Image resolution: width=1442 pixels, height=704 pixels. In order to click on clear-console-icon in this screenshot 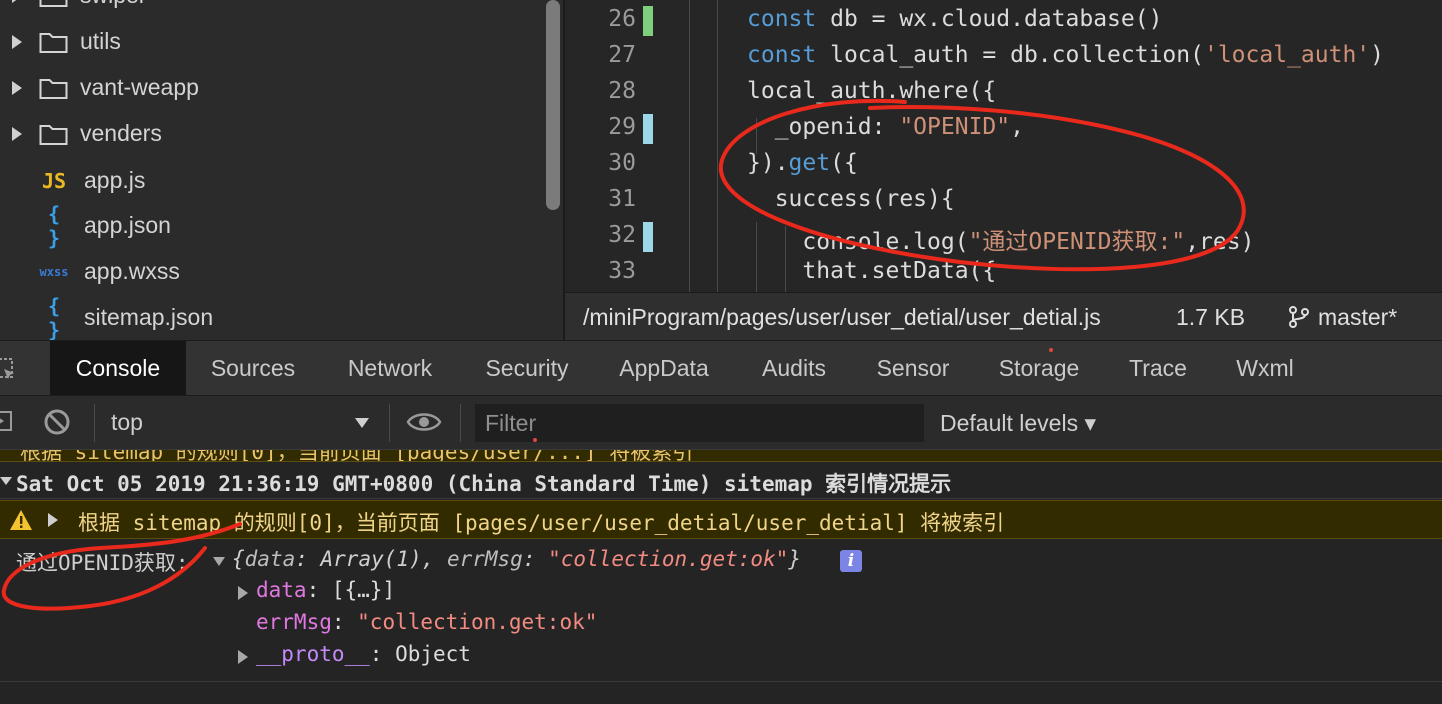, I will do `click(57, 422)`.